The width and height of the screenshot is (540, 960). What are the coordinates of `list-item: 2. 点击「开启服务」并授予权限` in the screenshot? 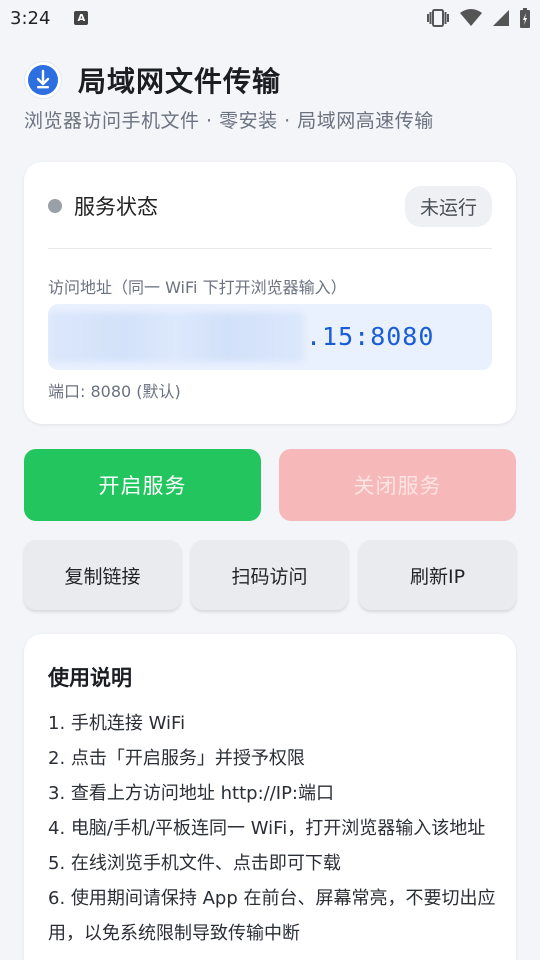 It's located at (176, 758).